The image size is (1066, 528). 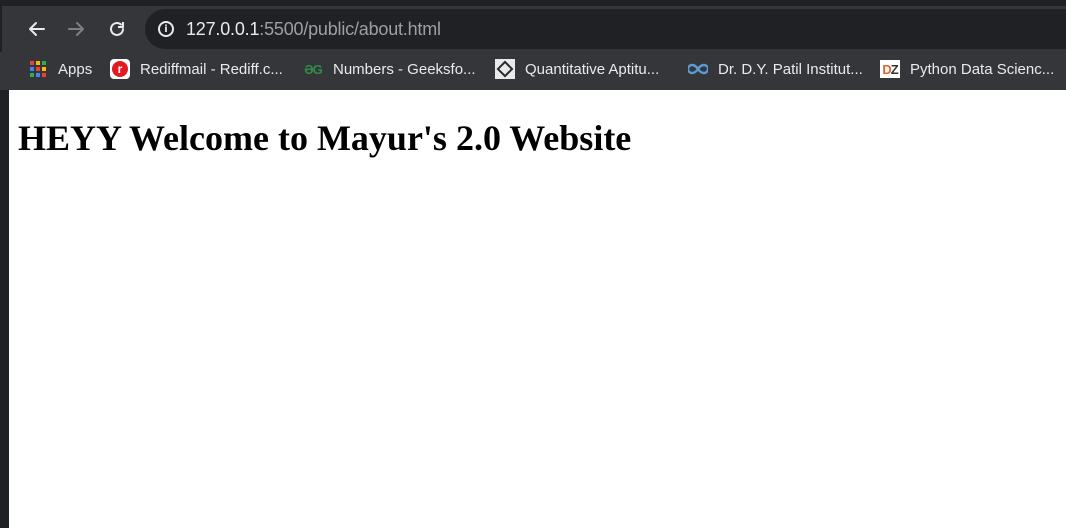 What do you see at coordinates (350, 28) in the screenshot?
I see `url-path: :5500/public/about.html` at bounding box center [350, 28].